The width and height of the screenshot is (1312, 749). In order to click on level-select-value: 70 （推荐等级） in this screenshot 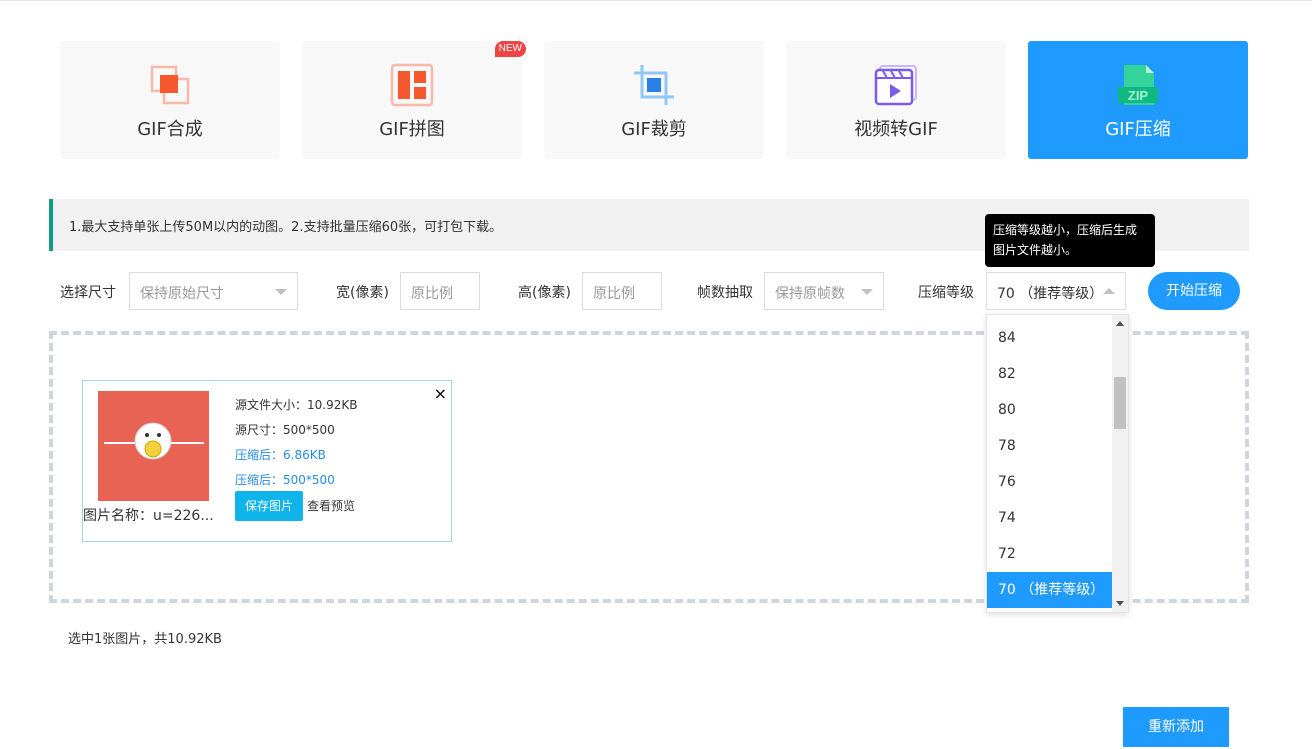, I will do `click(1050, 294)`.